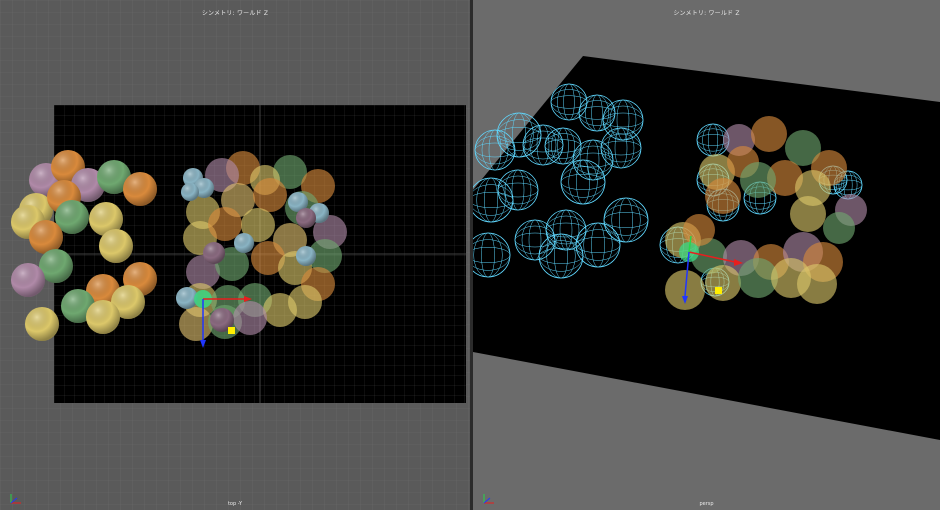  What do you see at coordinates (235, 504) in the screenshot?
I see `camera-label: top -Y` at bounding box center [235, 504].